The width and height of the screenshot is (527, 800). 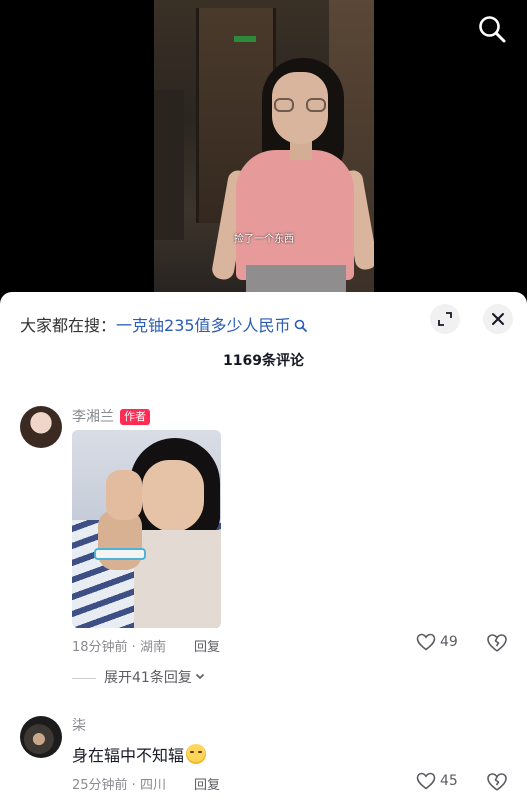 I want to click on comment-time-location: 25分钟前 · 四川, so click(x=119, y=785).